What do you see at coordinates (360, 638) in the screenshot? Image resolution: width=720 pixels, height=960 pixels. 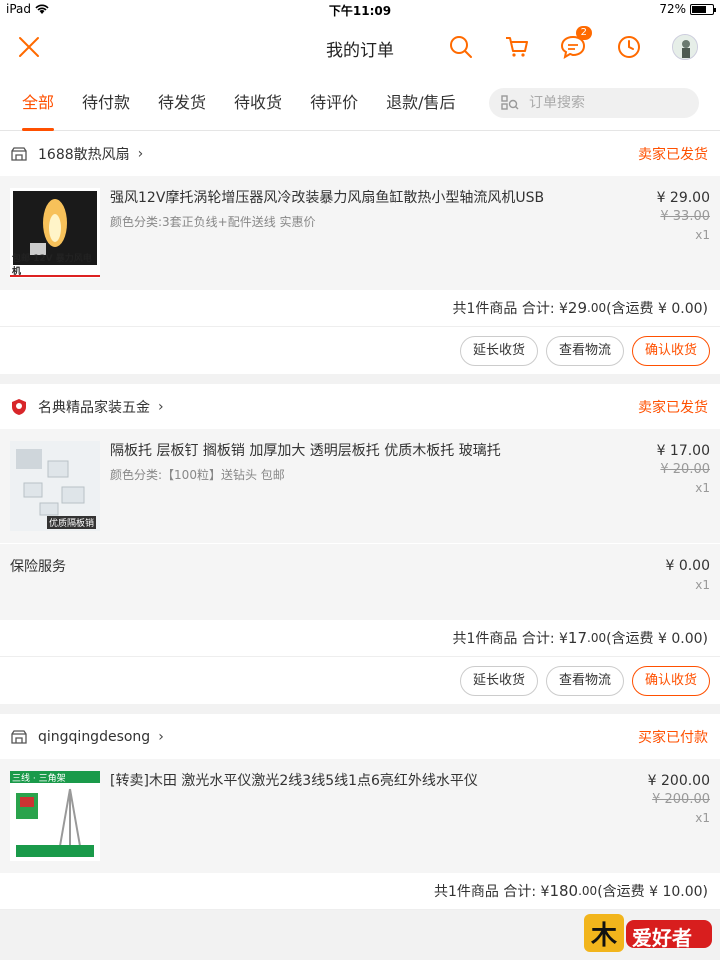 I see `order-summary: 共1件商品 合计: ¥ 17.00 (含运费 ¥ 0.00)` at bounding box center [360, 638].